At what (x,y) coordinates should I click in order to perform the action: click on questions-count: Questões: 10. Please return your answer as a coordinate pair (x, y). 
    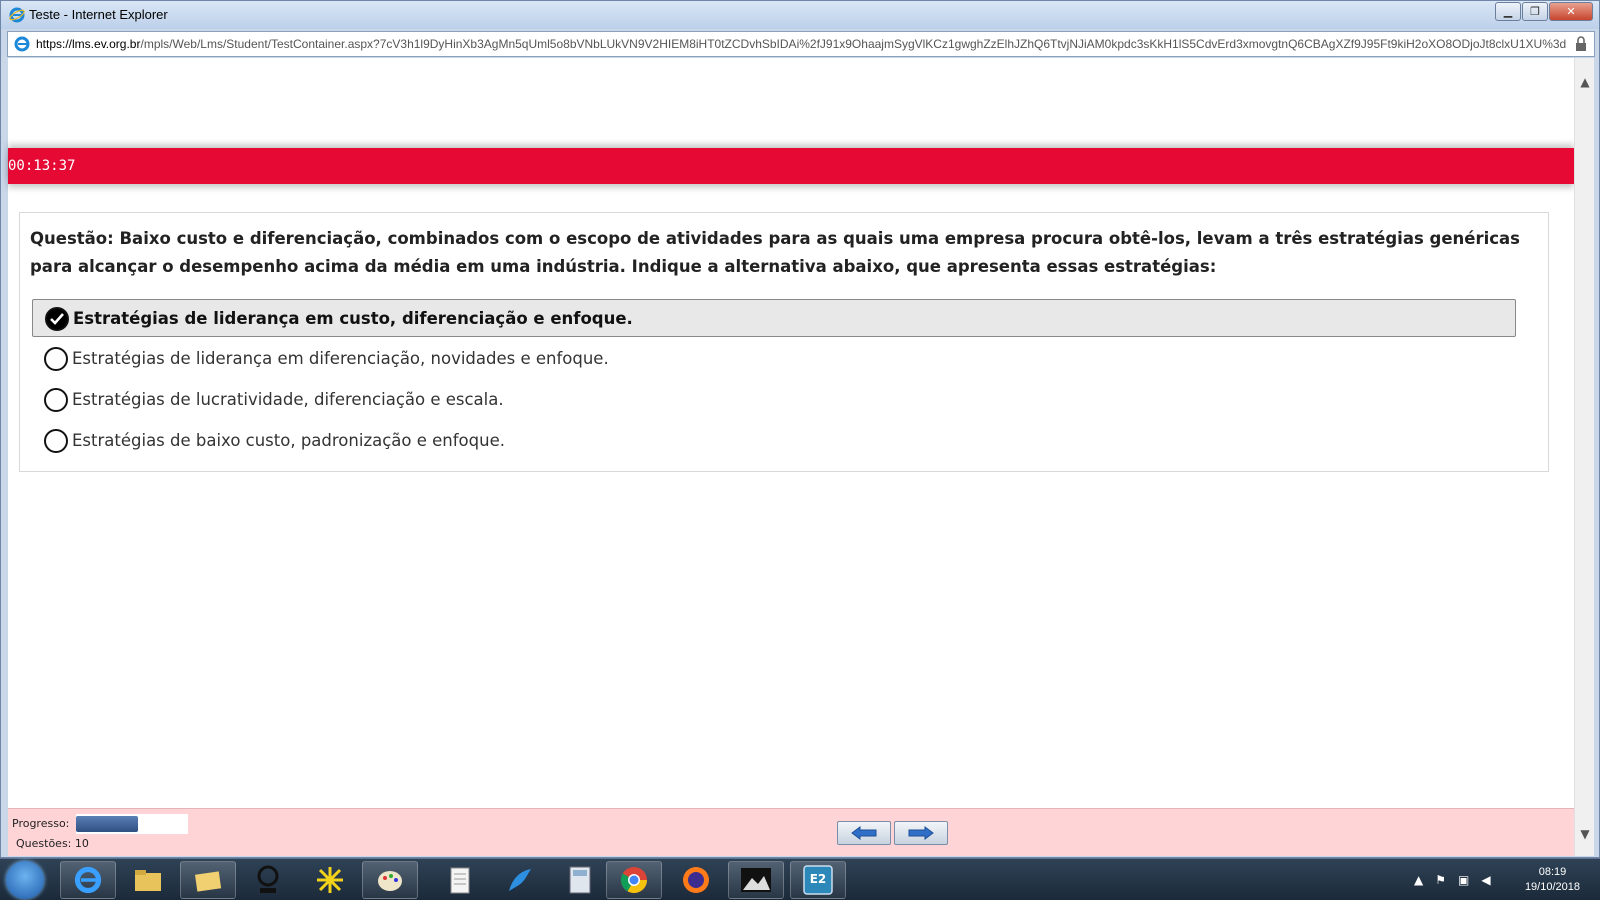
    Looking at the image, I should click on (52, 843).